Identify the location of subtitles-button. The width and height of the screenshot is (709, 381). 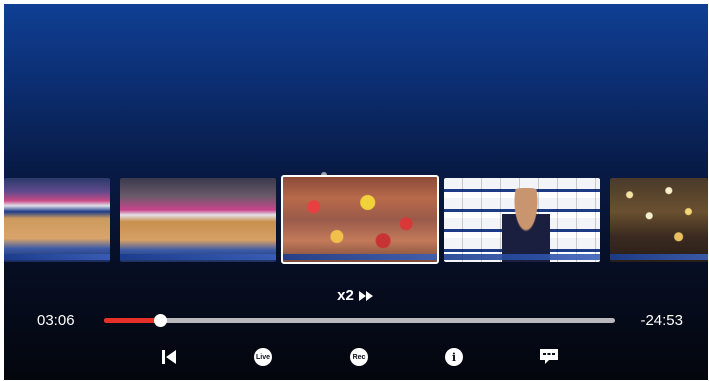
(549, 357).